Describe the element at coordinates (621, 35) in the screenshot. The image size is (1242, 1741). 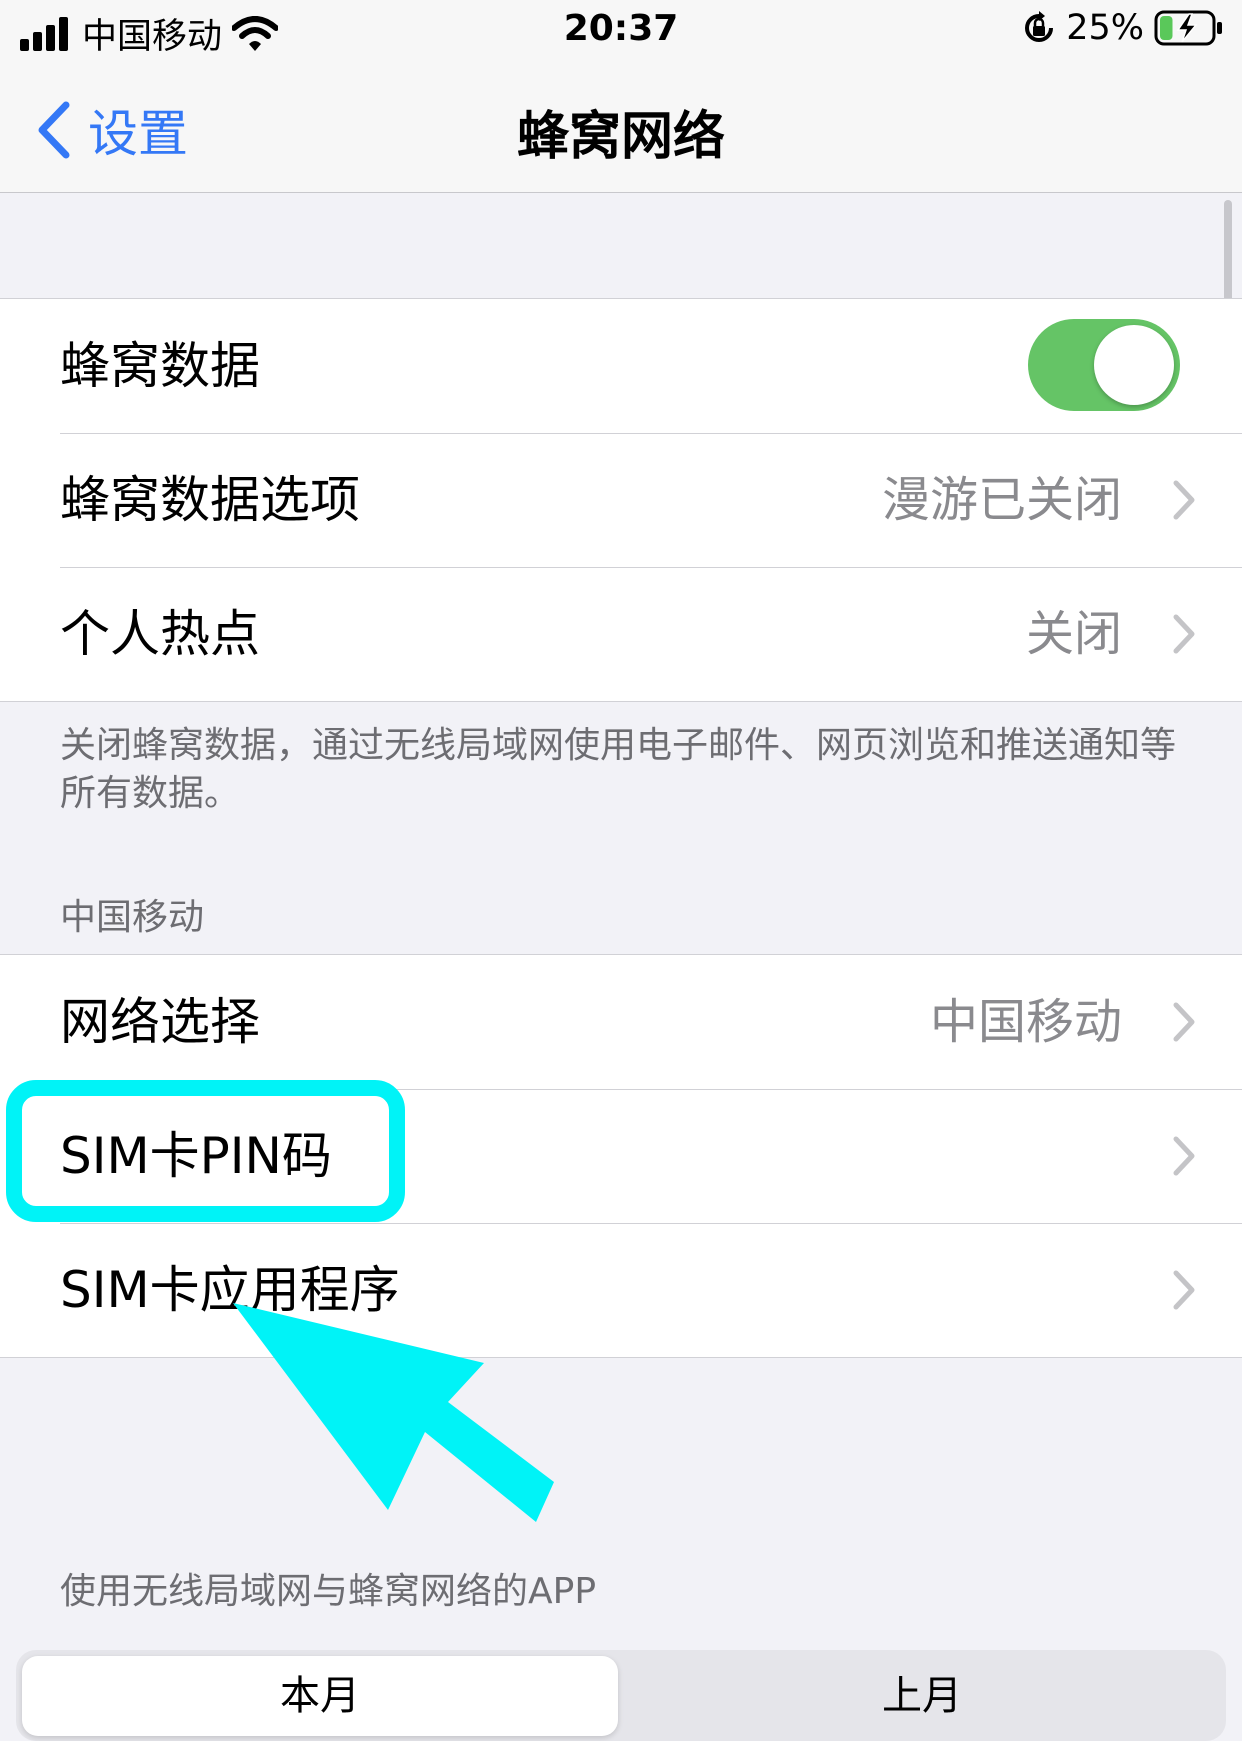
I see `status-bar: 中国移动 20:37 25%` at that location.